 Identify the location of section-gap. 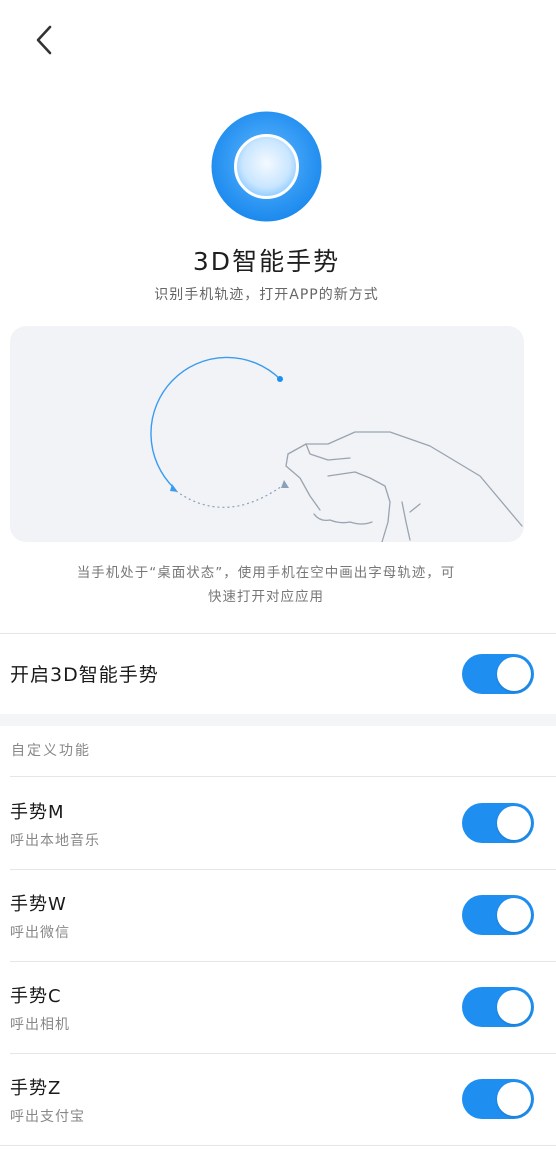
(278, 720).